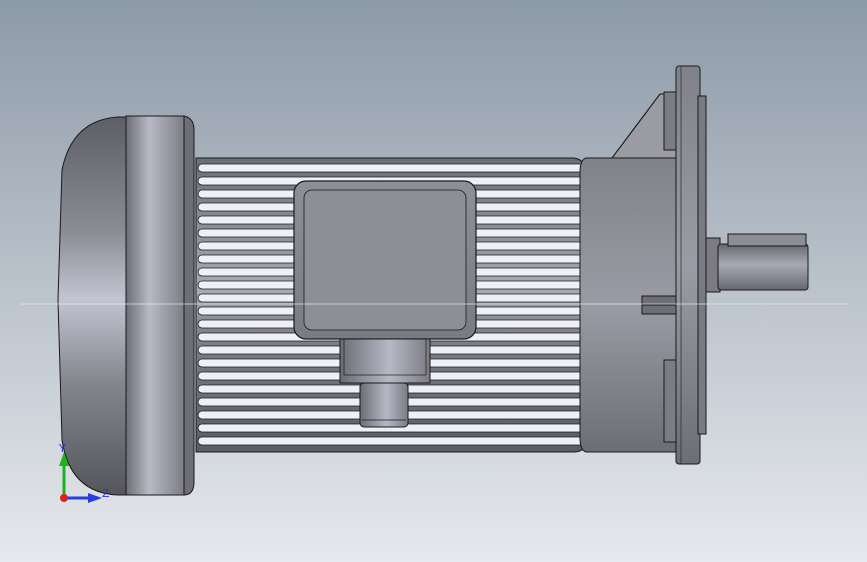 This screenshot has height=562, width=867. I want to click on x-axis-point, so click(64, 498).